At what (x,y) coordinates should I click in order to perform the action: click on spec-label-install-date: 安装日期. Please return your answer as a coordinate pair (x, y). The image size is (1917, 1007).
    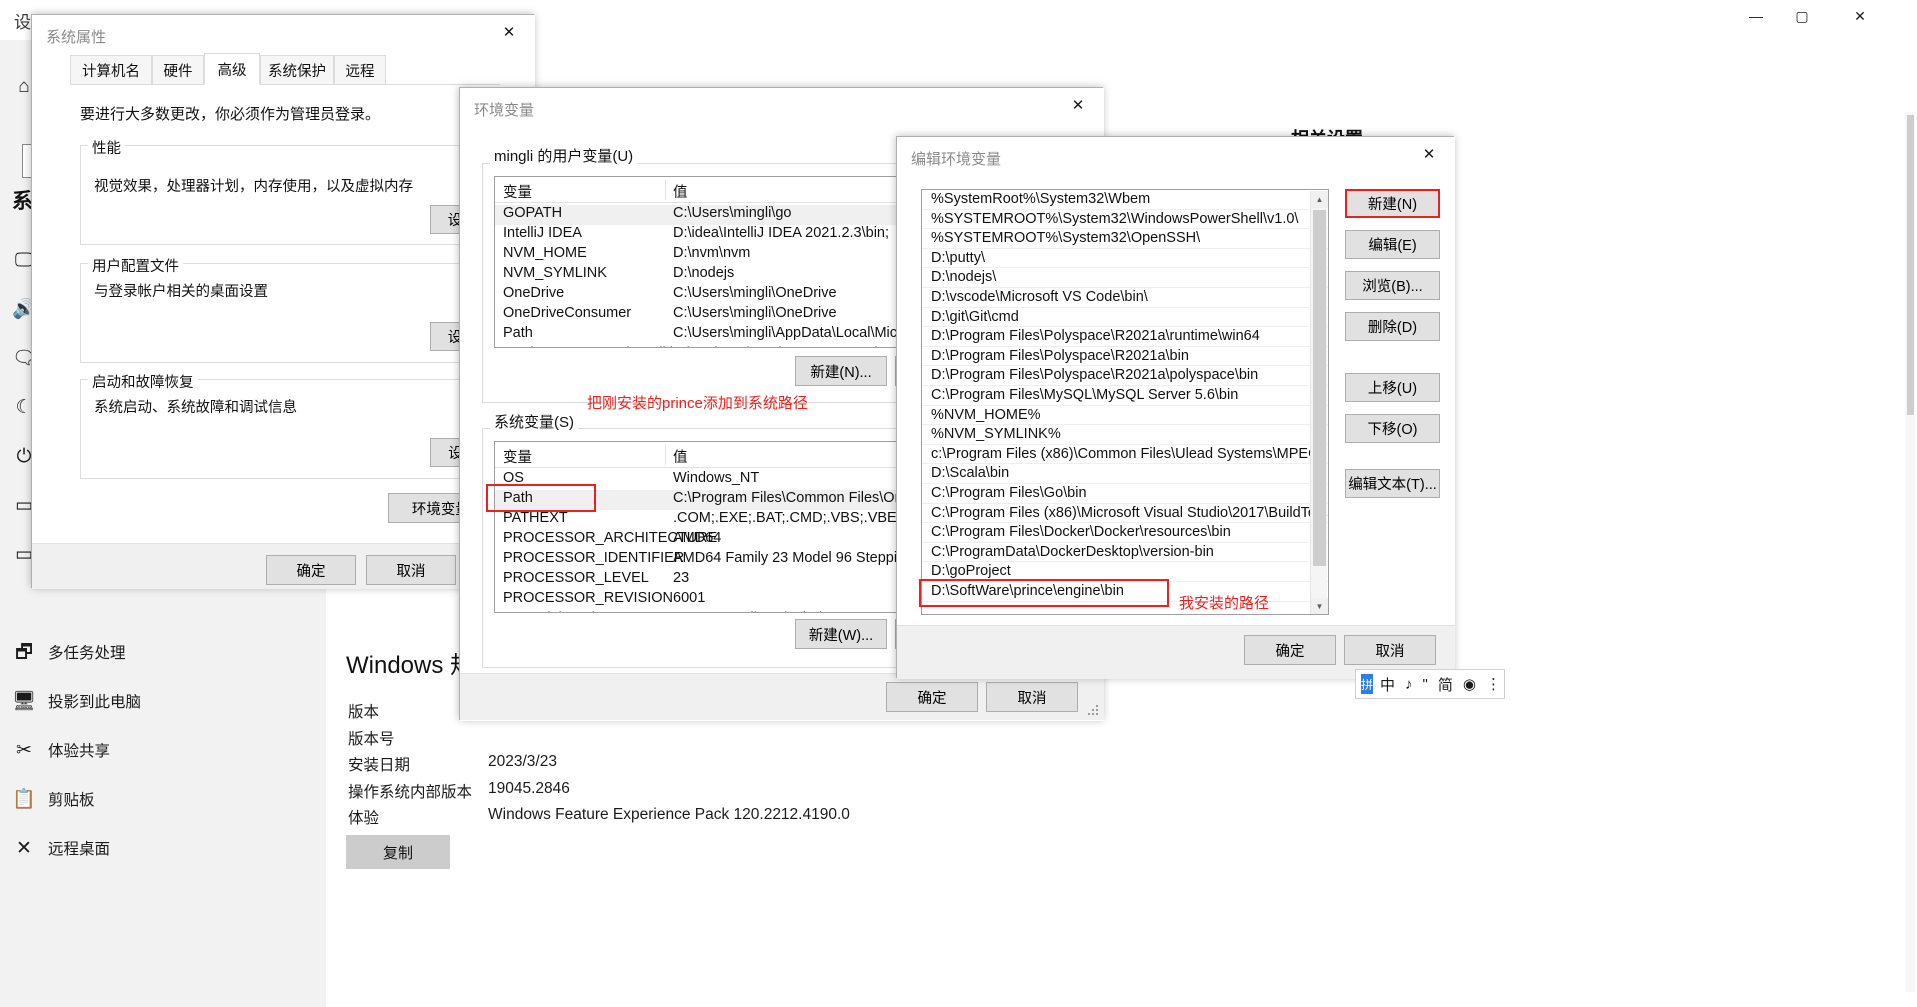
    Looking at the image, I should click on (379, 765).